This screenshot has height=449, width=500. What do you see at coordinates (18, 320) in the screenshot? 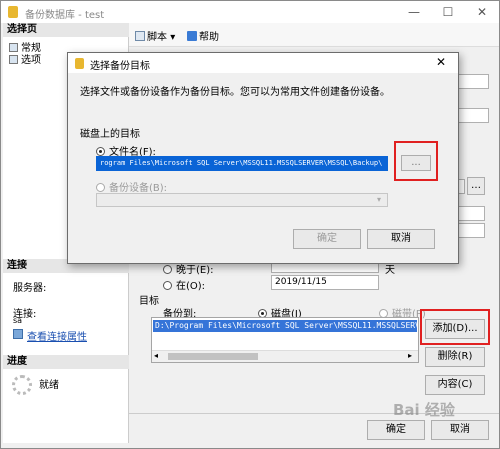
I see `connection-value: sa` at bounding box center [18, 320].